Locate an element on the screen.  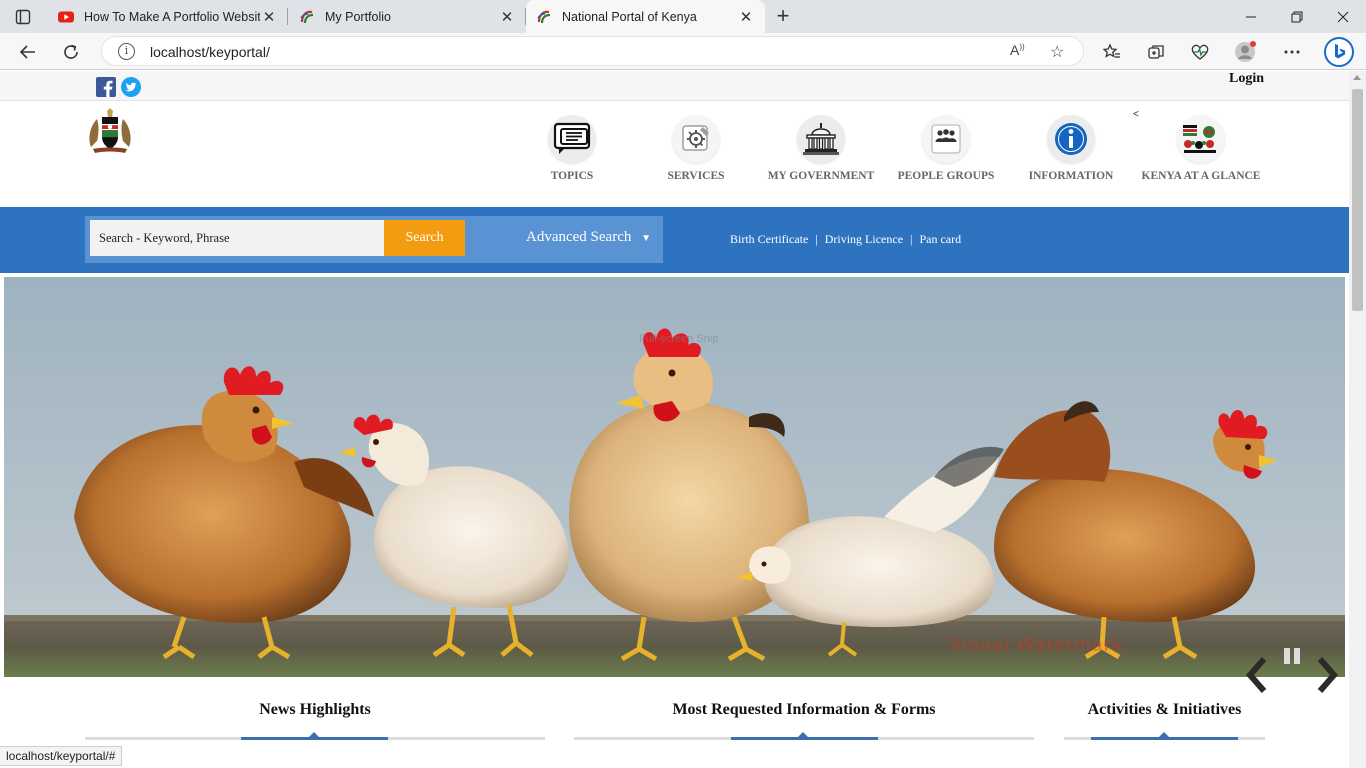
youtube-icon is located at coordinates (66, 16).